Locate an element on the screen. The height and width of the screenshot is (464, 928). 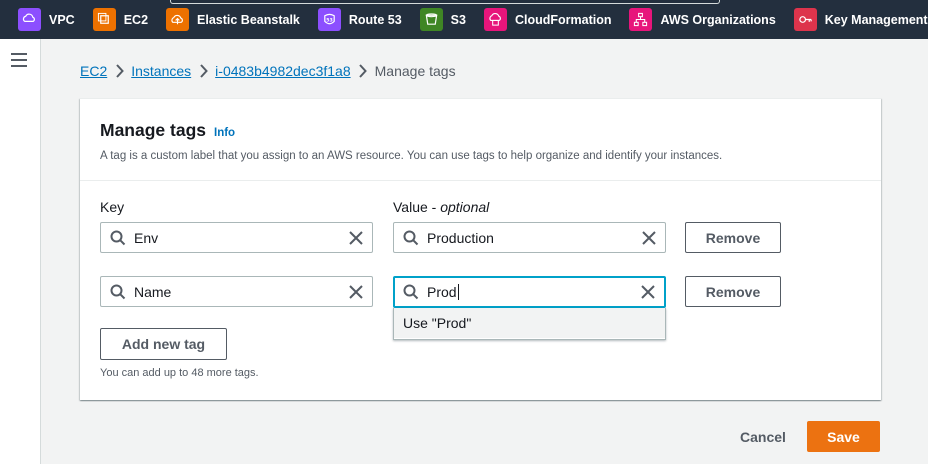
tag-key-value: Name is located at coordinates (153, 291).